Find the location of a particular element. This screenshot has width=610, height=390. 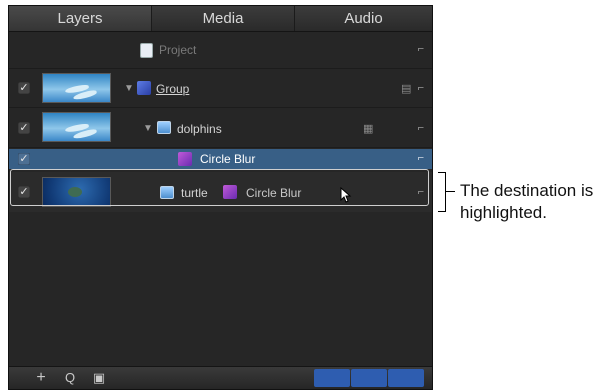

callout-text: The destination is highlighted. is located at coordinates (527, 201).